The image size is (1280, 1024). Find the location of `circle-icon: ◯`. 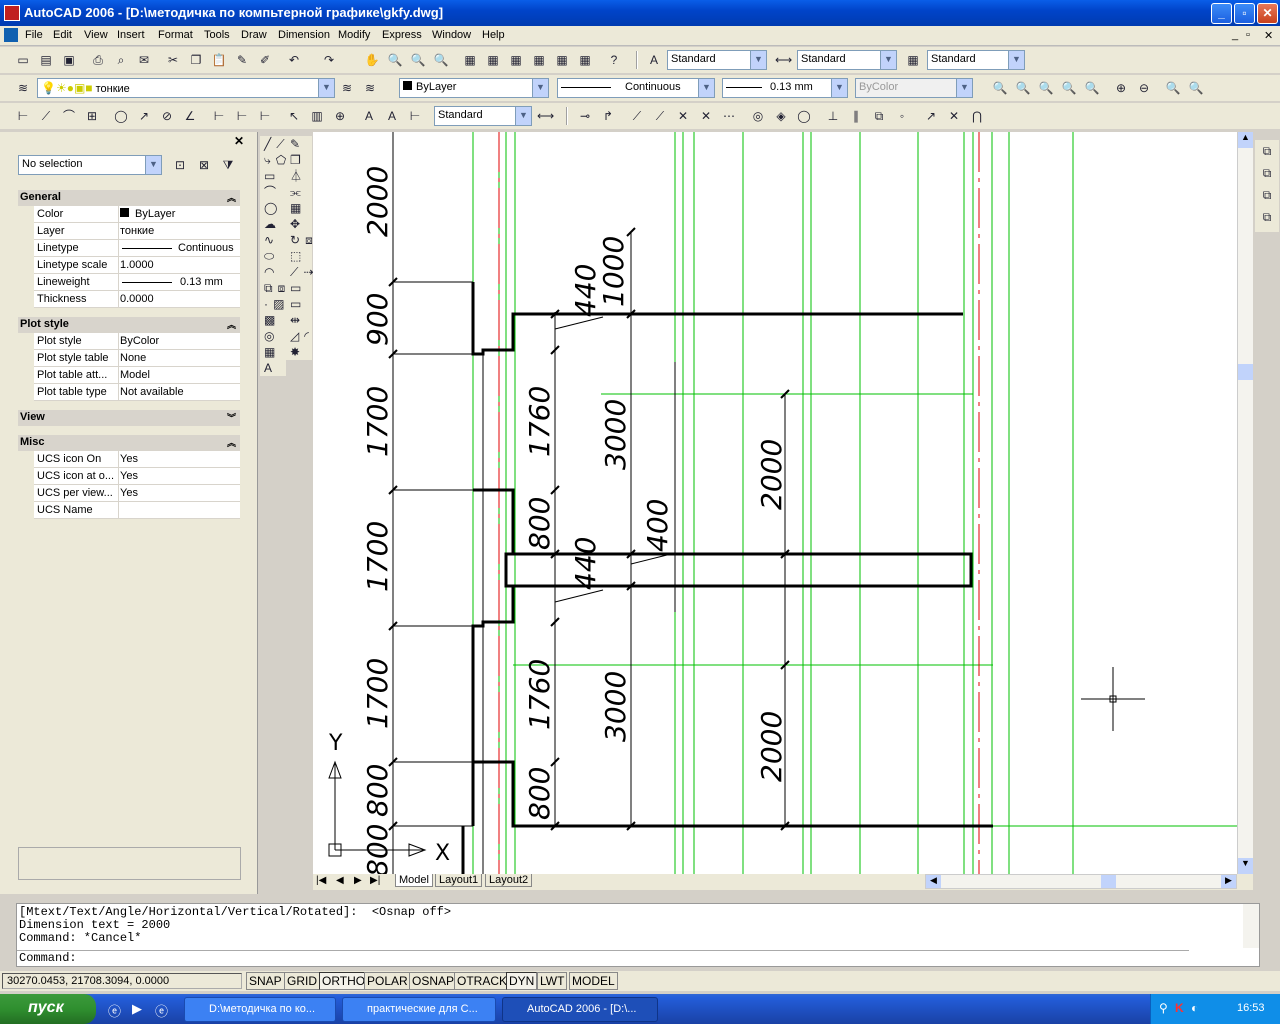

circle-icon: ◯ is located at coordinates (270, 208).